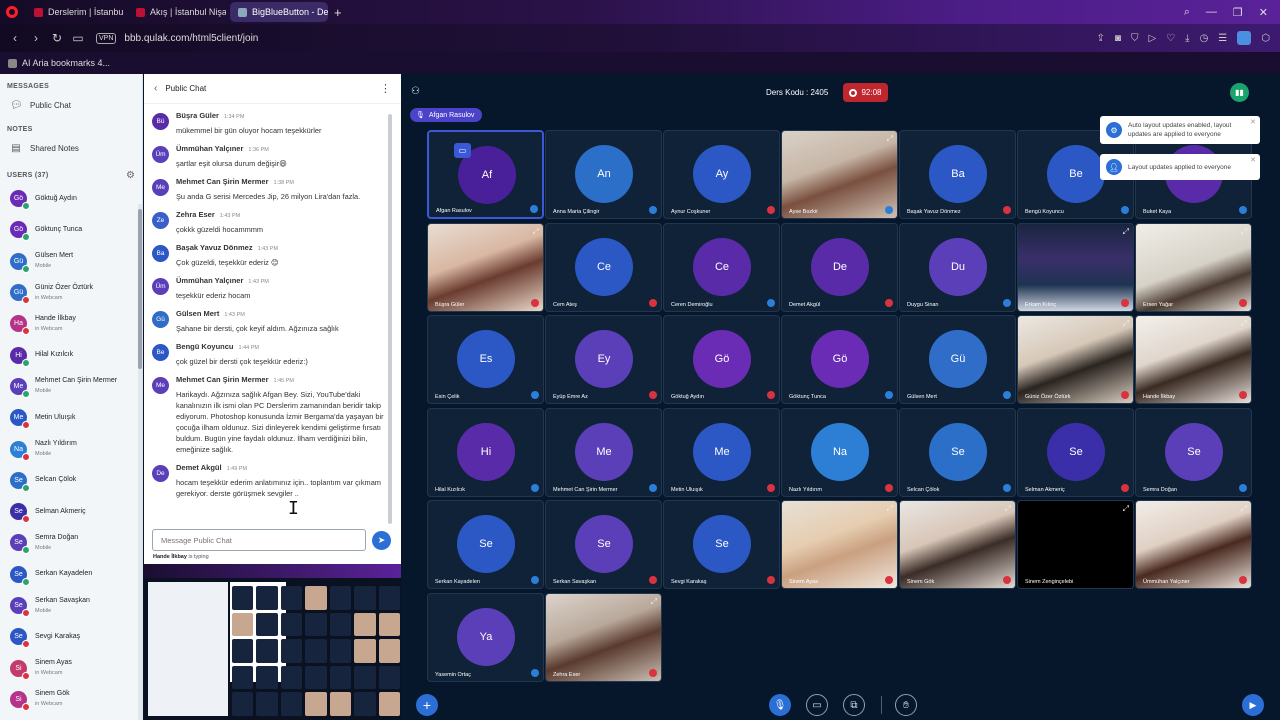 Image resolution: width=1280 pixels, height=720 pixels. What do you see at coordinates (957, 174) in the screenshot?
I see `video-tile: Ba Başak Yavuz Dönmez` at bounding box center [957, 174].